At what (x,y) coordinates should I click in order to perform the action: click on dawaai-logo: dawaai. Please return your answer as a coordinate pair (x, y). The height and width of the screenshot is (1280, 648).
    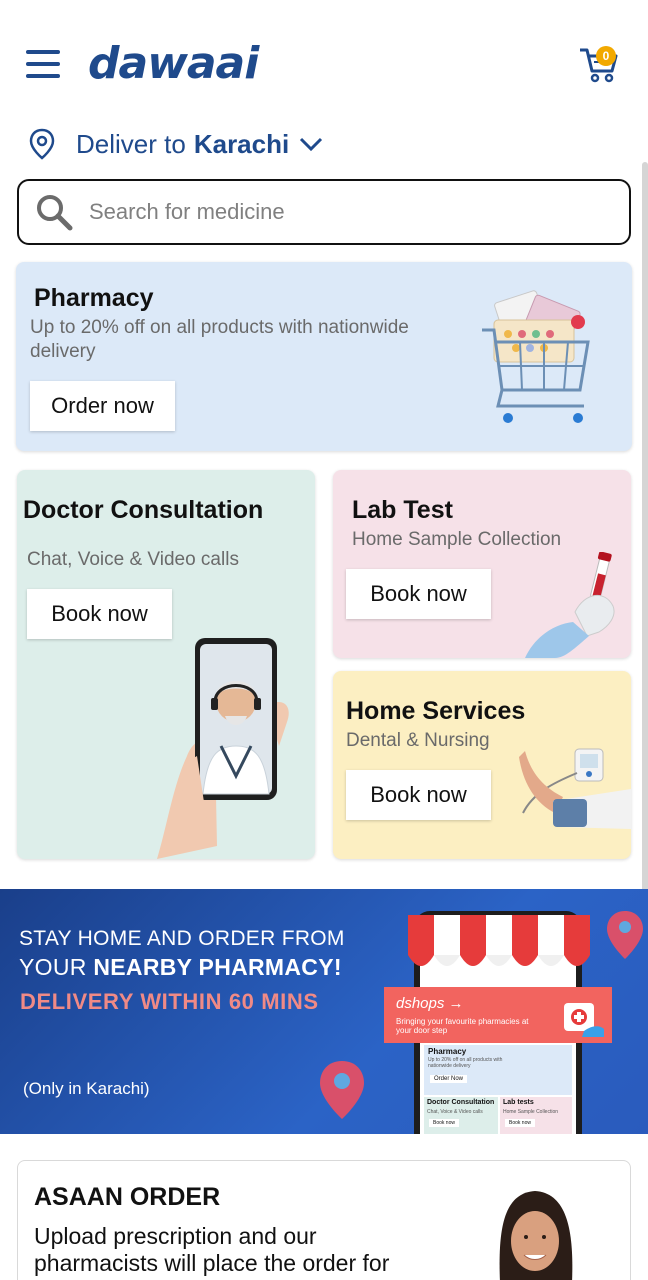
    Looking at the image, I should click on (173, 63).